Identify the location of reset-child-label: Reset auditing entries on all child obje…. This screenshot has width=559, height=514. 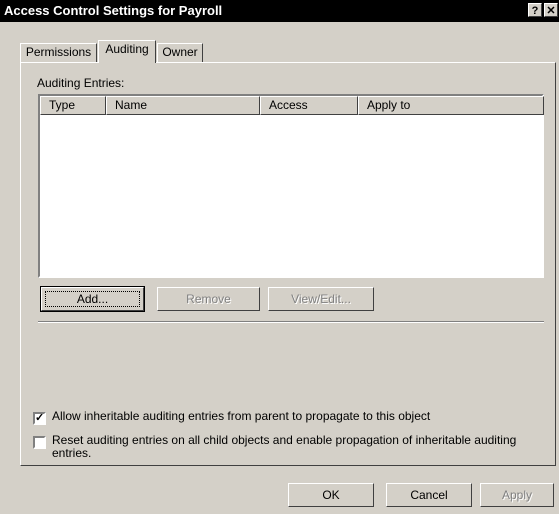
(292, 447).